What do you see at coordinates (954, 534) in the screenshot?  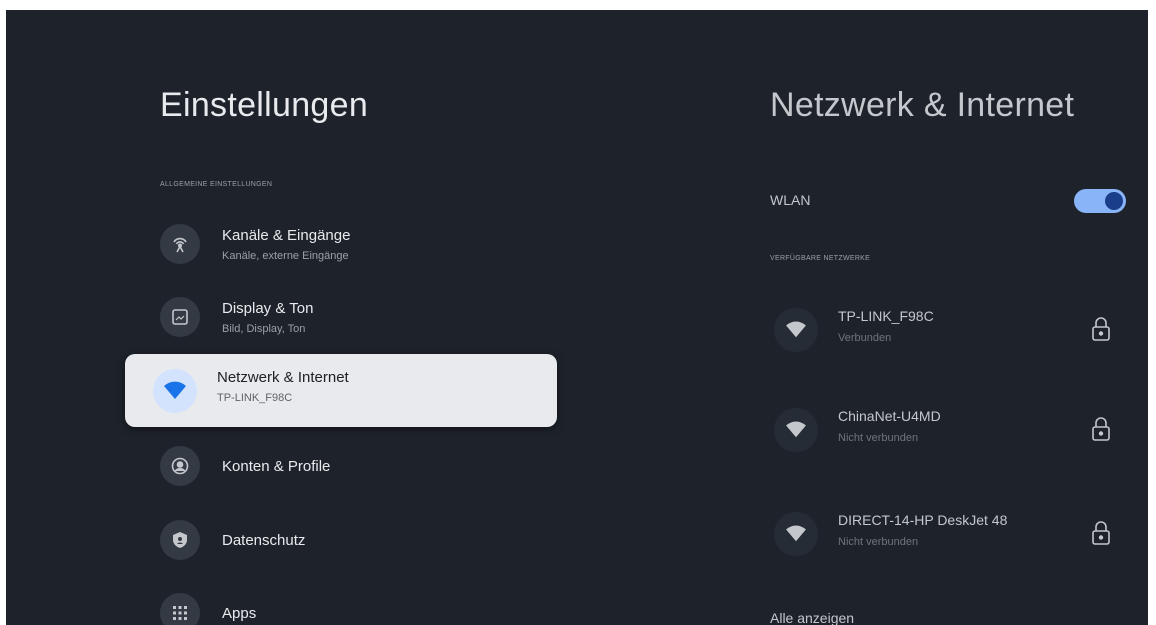 I see `network-item-hp-deskjet: DIRECT-14-HP DeskJet 48 Nicht verbunden` at bounding box center [954, 534].